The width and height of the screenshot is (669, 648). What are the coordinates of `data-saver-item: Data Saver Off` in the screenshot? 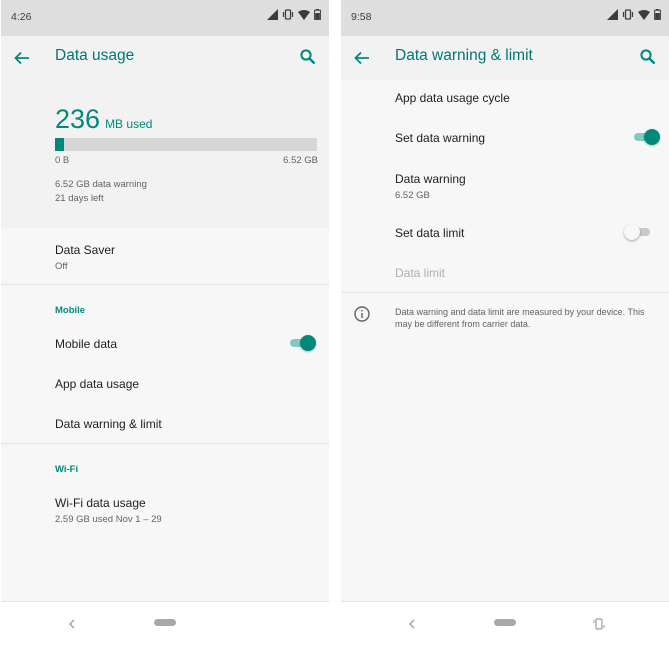 It's located at (186, 257).